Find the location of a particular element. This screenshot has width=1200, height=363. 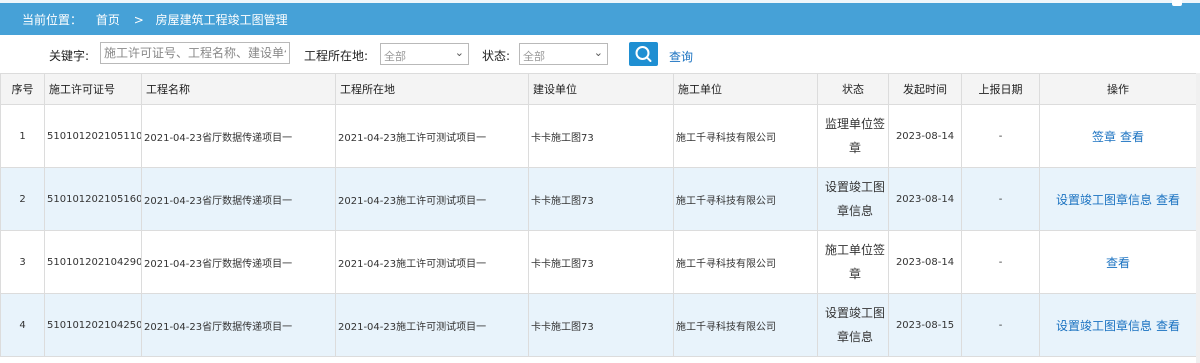

breadcrumb: 当前位置： 首页 > 房屋建筑工程竣工图管理 is located at coordinates (160, 19).